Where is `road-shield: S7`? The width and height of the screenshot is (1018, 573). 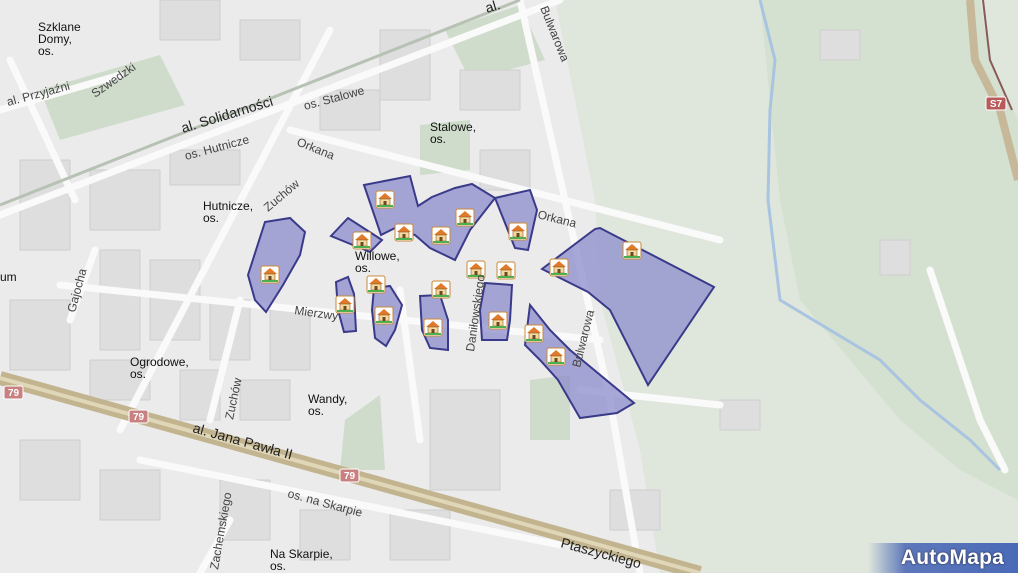
road-shield: S7 is located at coordinates (996, 103).